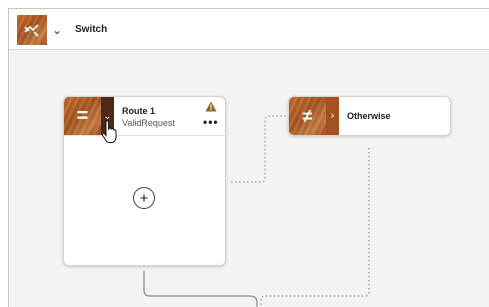 This screenshot has height=307, width=489. Describe the element at coordinates (249, 29) in the screenshot. I see `switch-header: ⌄ Switch` at that location.